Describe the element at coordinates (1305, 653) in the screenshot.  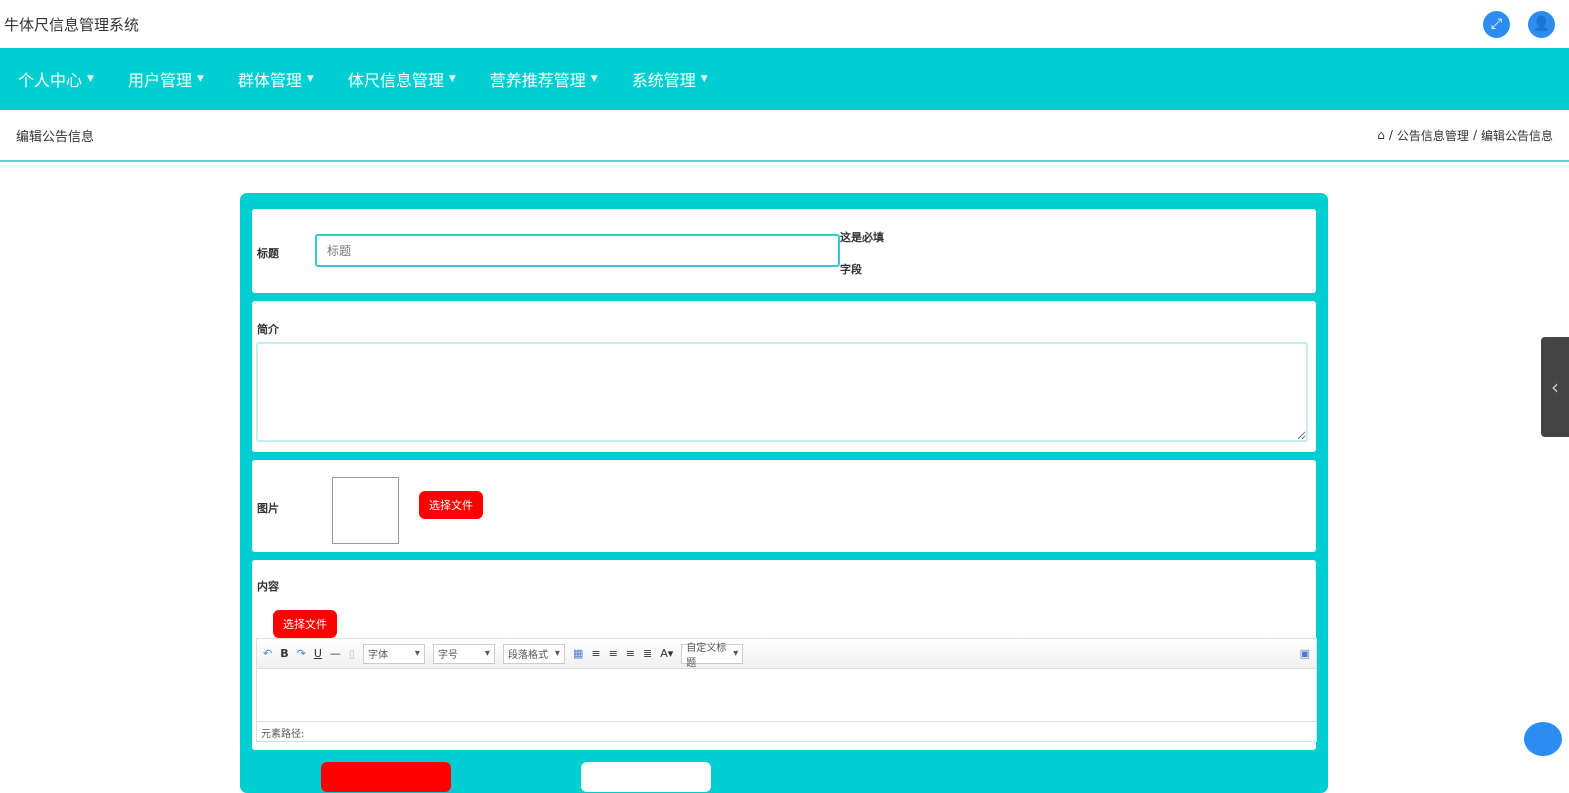
I see `preview-icon: ▣` at that location.